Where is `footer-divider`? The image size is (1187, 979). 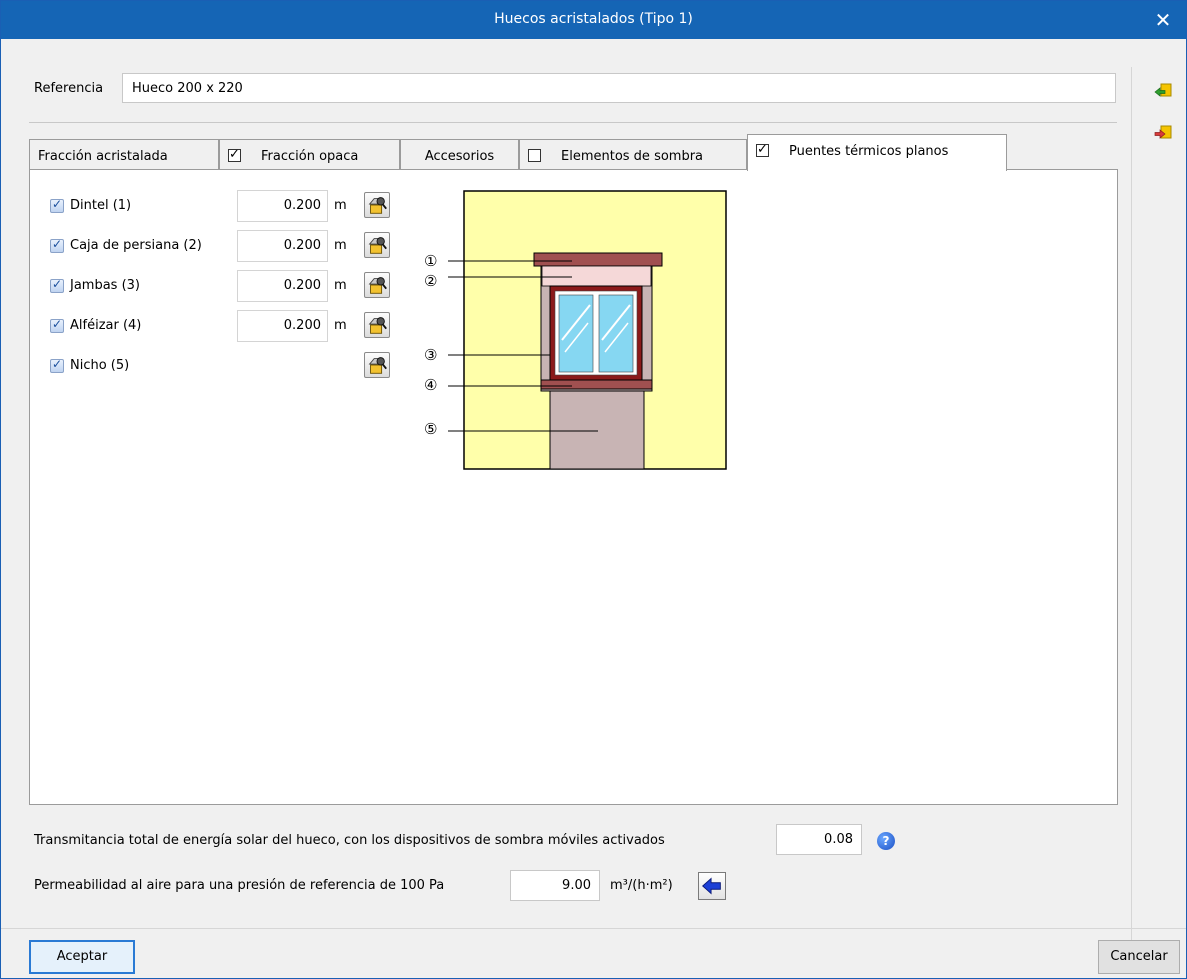 footer-divider is located at coordinates (593, 928).